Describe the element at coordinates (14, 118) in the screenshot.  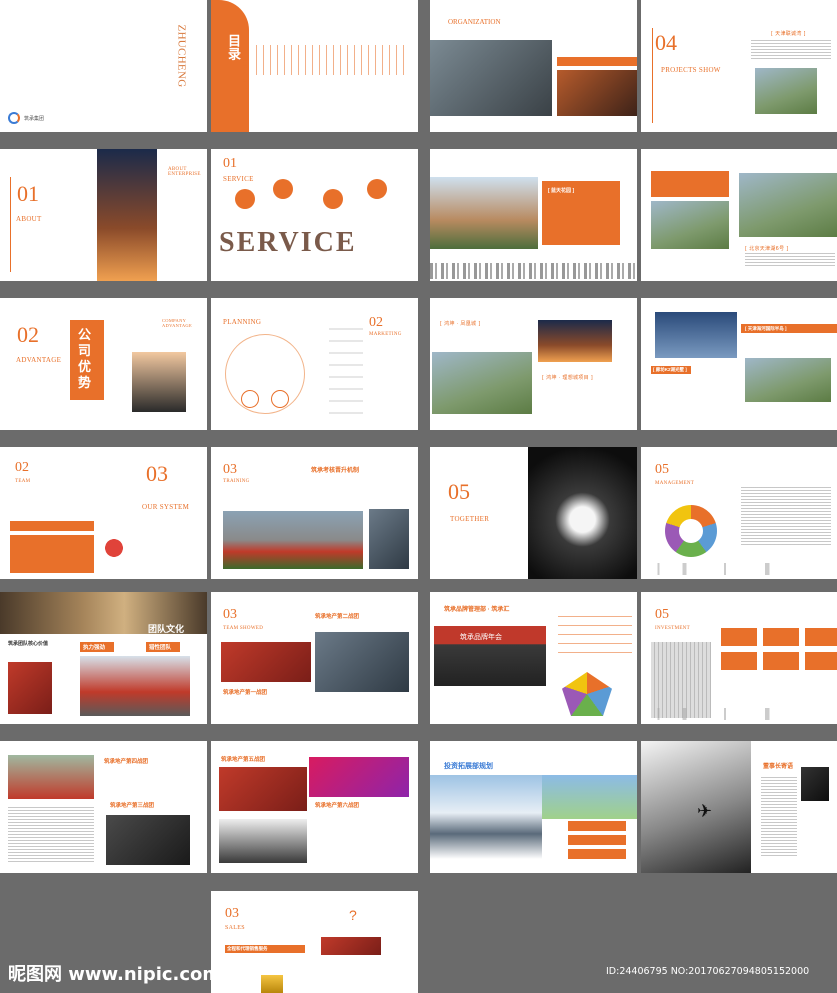
I see `logo-icon` at that location.